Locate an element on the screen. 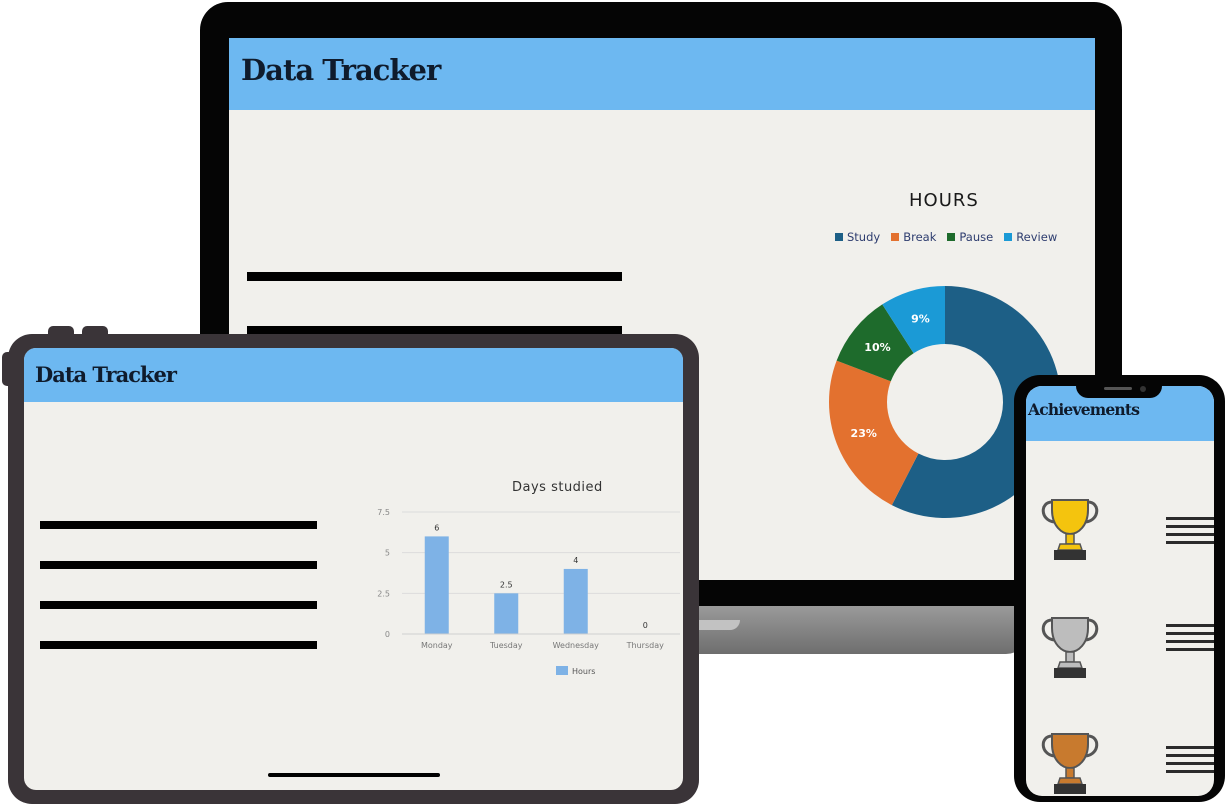  legend-label: Break is located at coordinates (920, 237).